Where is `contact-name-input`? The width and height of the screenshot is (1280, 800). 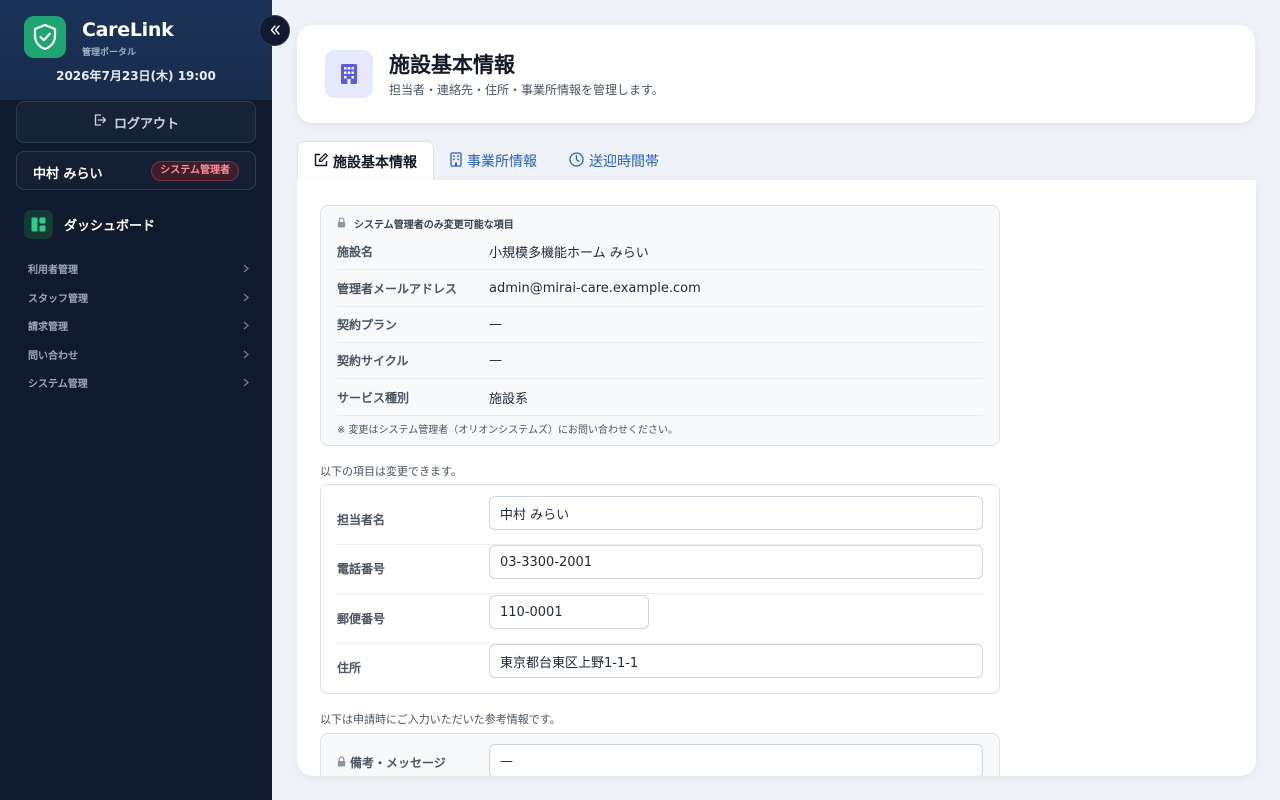 contact-name-input is located at coordinates (736, 513).